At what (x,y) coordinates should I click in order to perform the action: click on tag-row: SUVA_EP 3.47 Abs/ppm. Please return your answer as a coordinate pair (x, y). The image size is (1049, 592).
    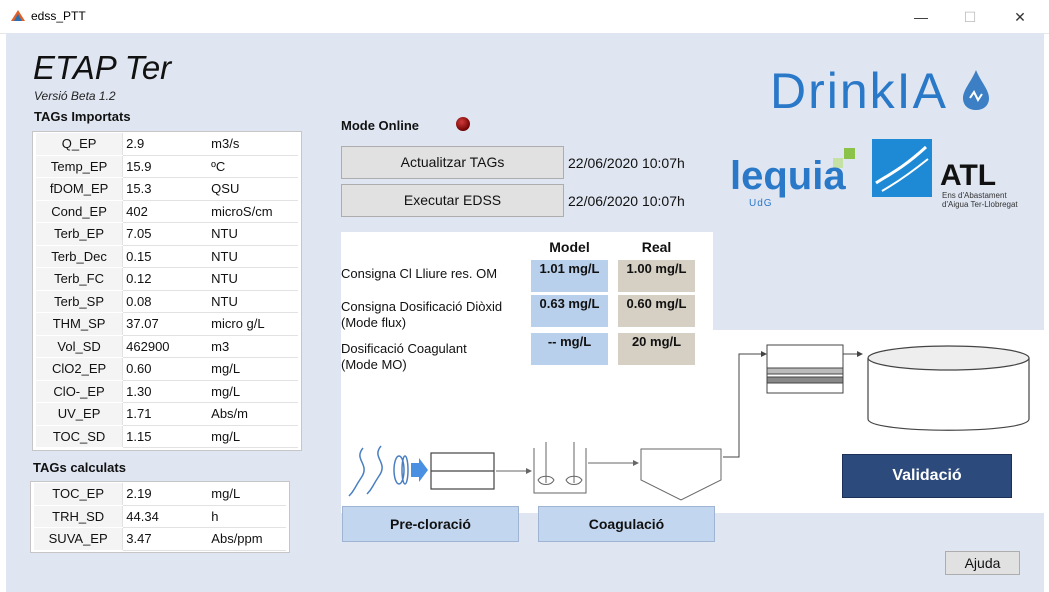
    Looking at the image, I should click on (160, 539).